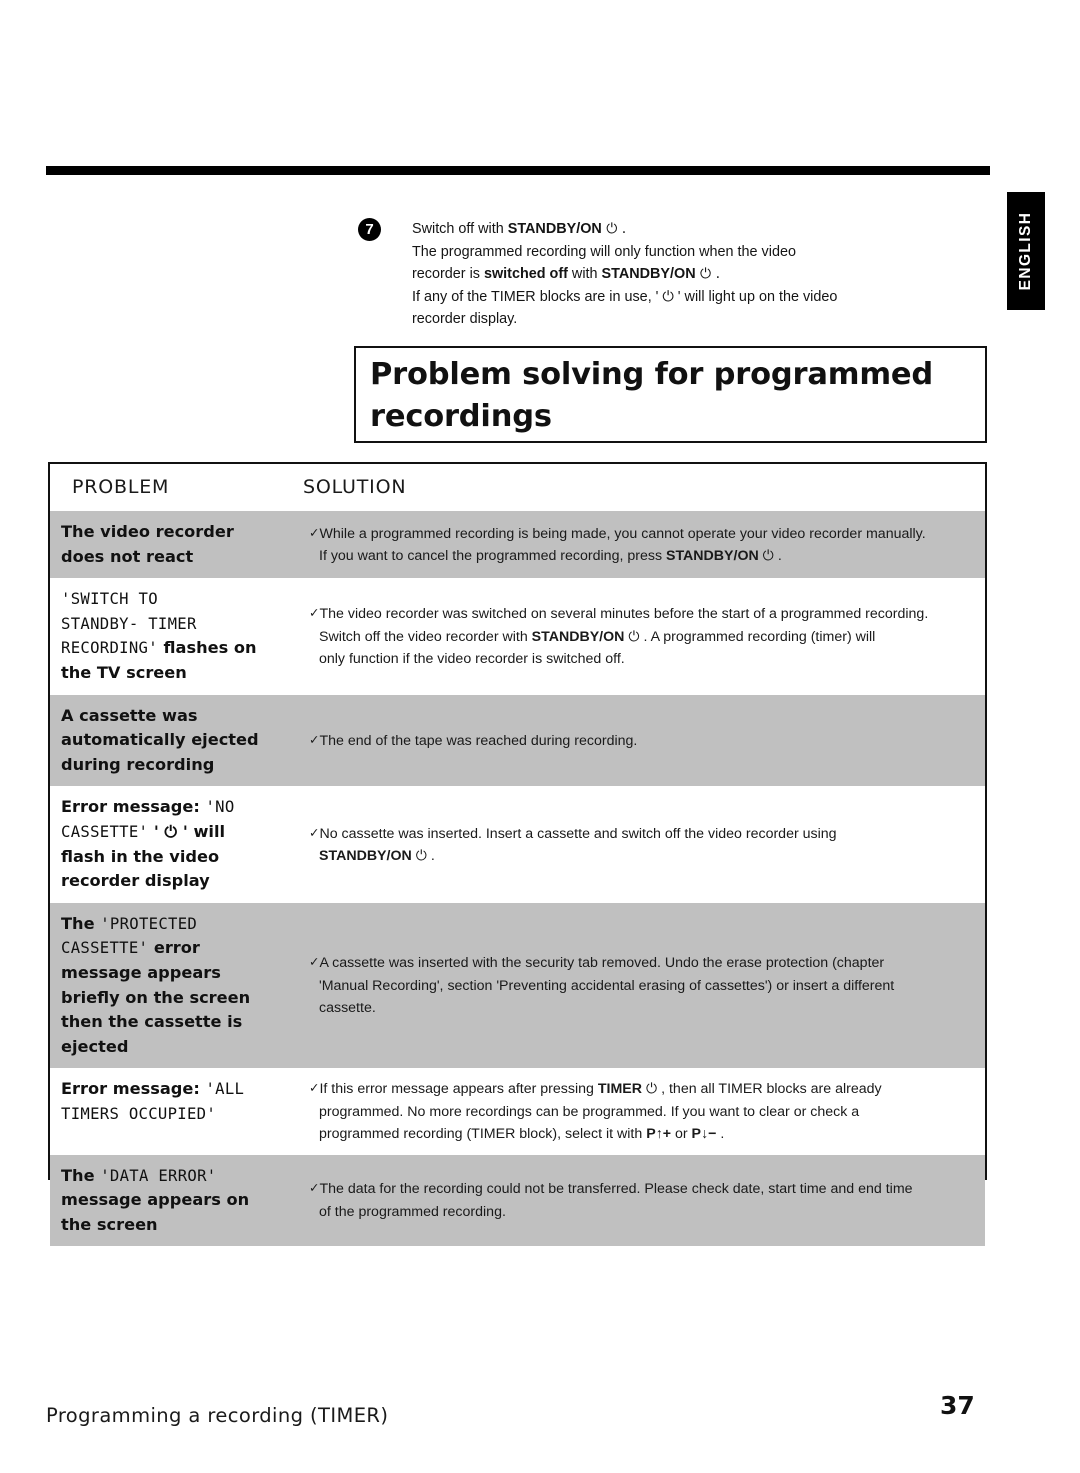 The width and height of the screenshot is (1080, 1473). Describe the element at coordinates (461, 416) in the screenshot. I see `page-title-line2: recordings` at that location.